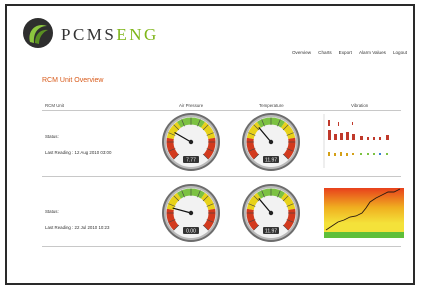  I want to click on gauge-readout-value: 0.00, so click(191, 232).